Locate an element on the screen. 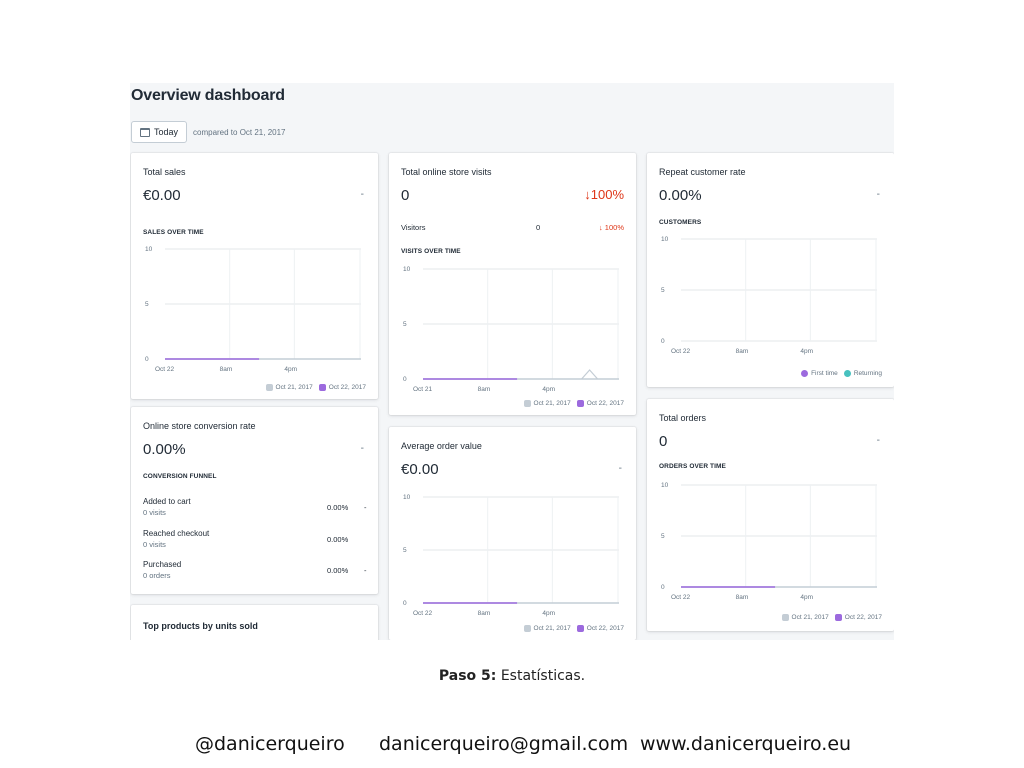 The width and height of the screenshot is (1024, 768). visitors-label: Visitors is located at coordinates (413, 227).